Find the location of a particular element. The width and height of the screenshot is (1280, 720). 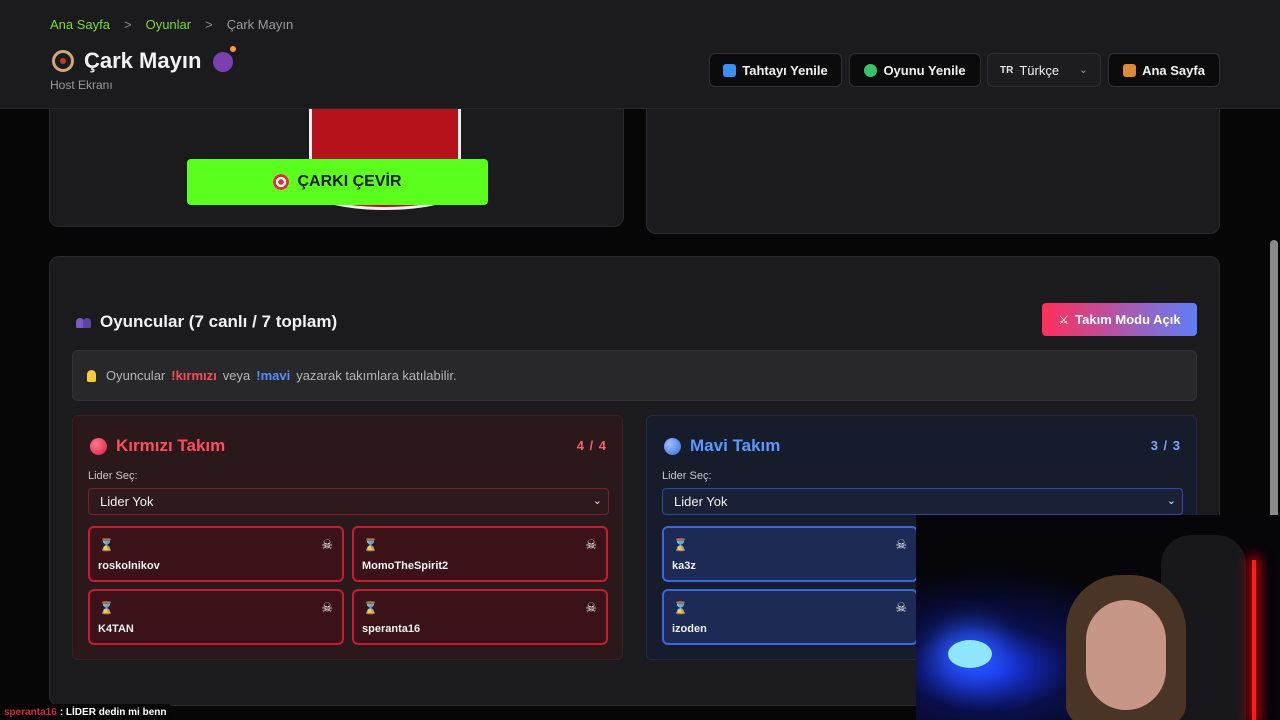

streamer-face is located at coordinates (1126, 655).